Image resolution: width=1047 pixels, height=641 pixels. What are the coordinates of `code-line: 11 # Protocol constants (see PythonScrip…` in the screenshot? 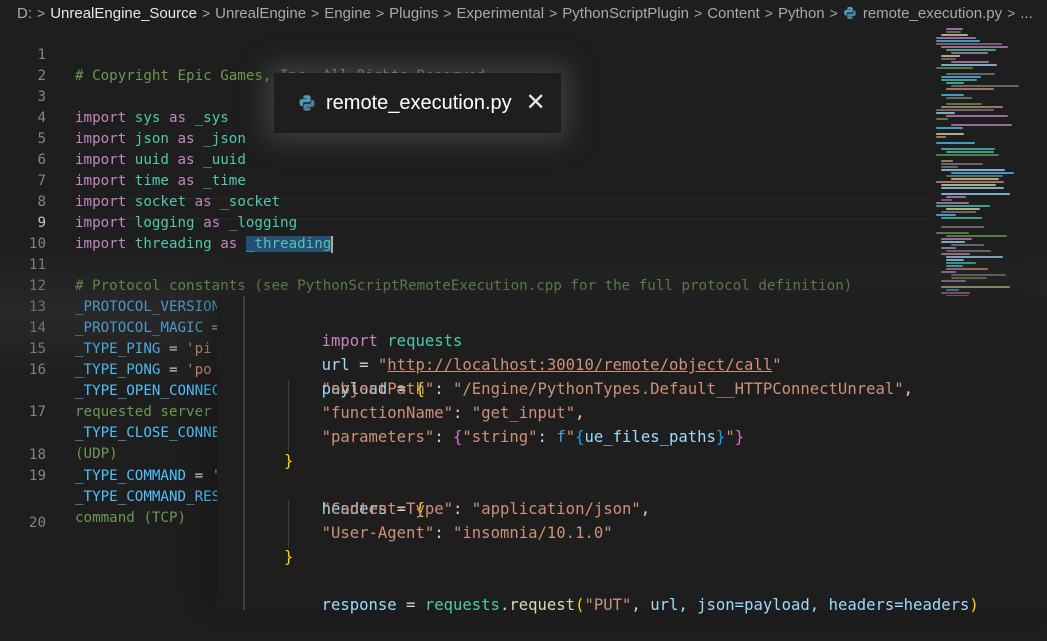 It's located at (426, 264).